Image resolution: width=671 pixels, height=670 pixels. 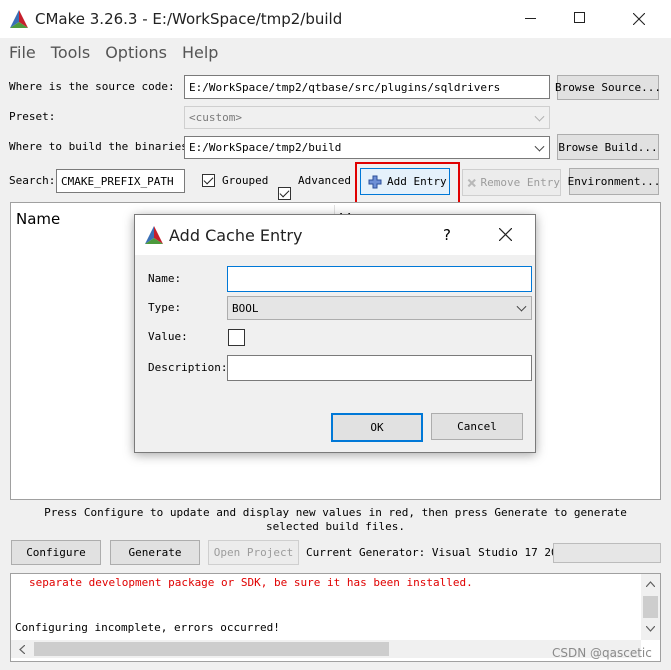 I want to click on output-line-status: Configuring incomplete, errors occurred!, so click(x=147, y=627).